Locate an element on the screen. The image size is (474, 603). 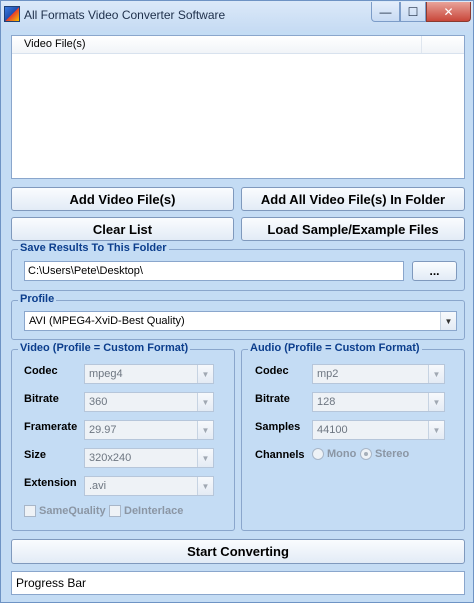
audio-settings-label: Audio (Profile = Custom Format) is located at coordinates (335, 348).